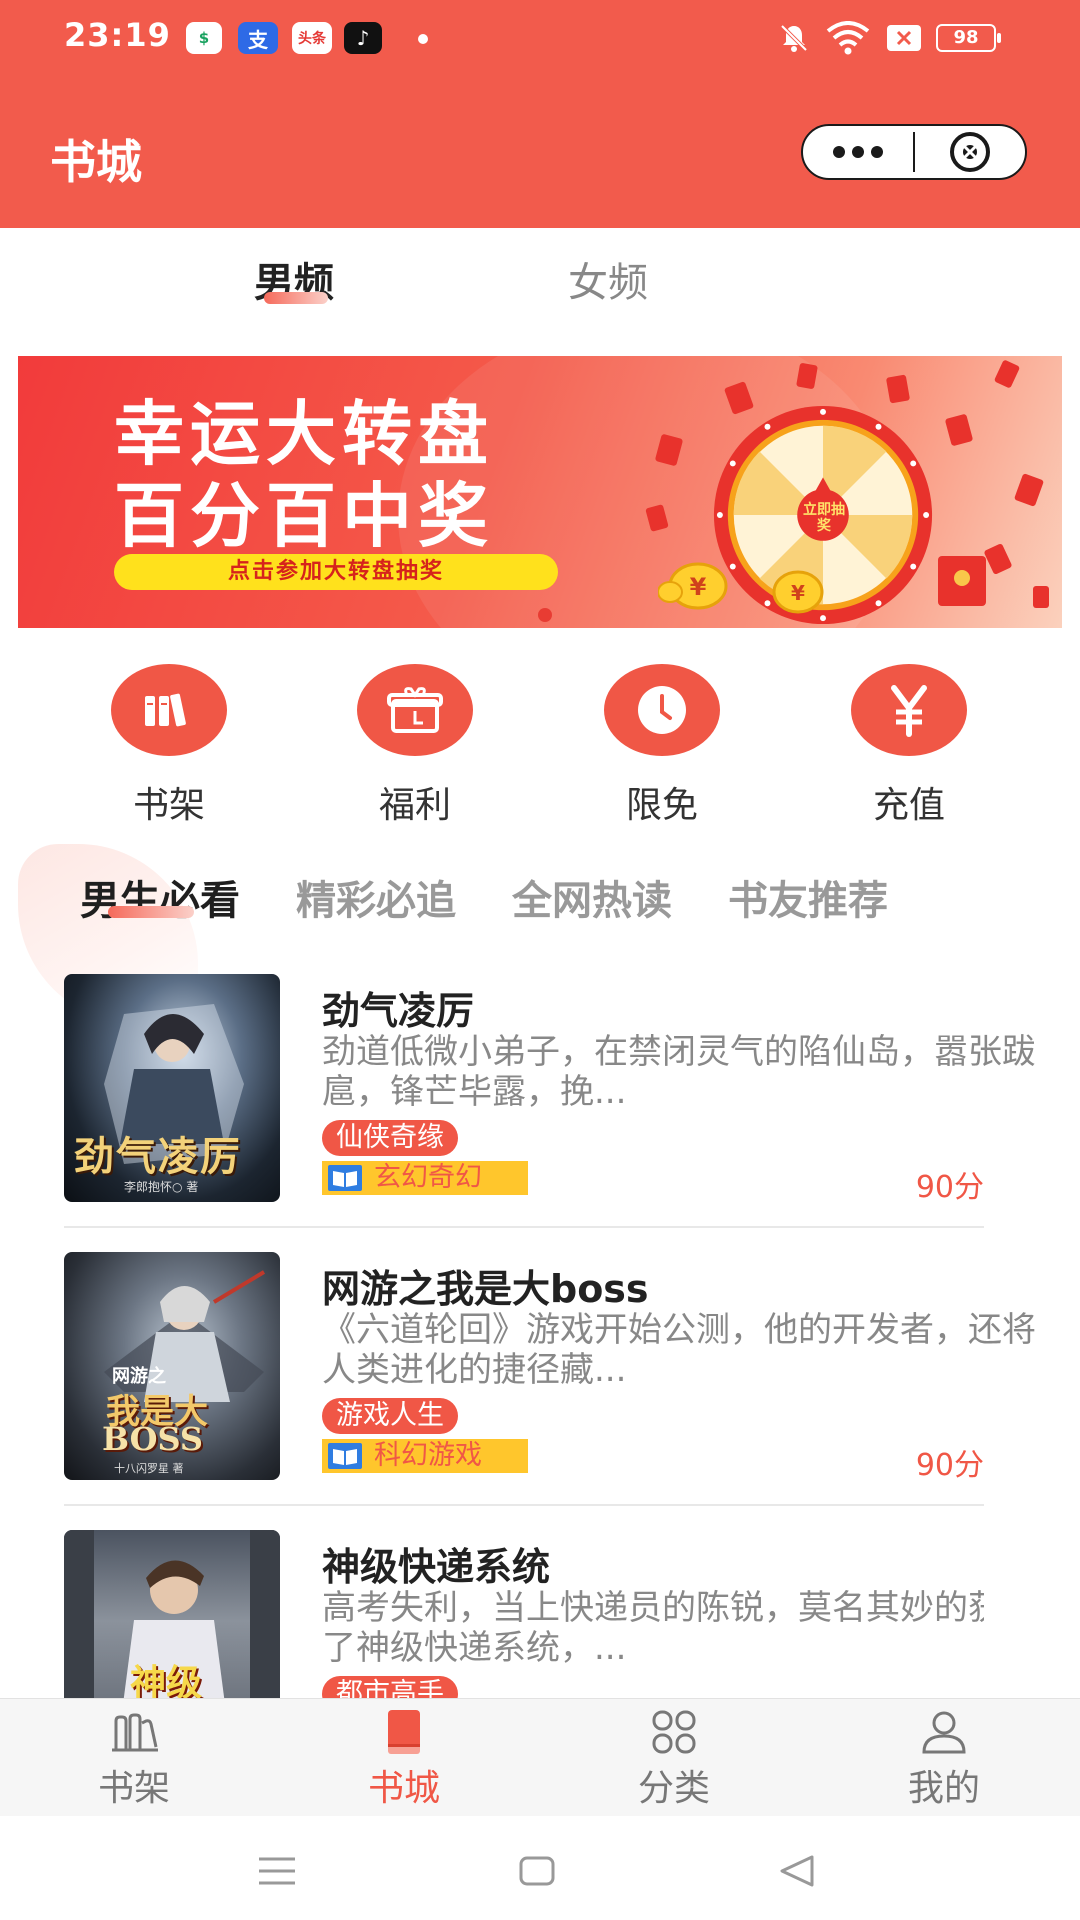  I want to click on book-tag: 游戏人生, so click(390, 1416).